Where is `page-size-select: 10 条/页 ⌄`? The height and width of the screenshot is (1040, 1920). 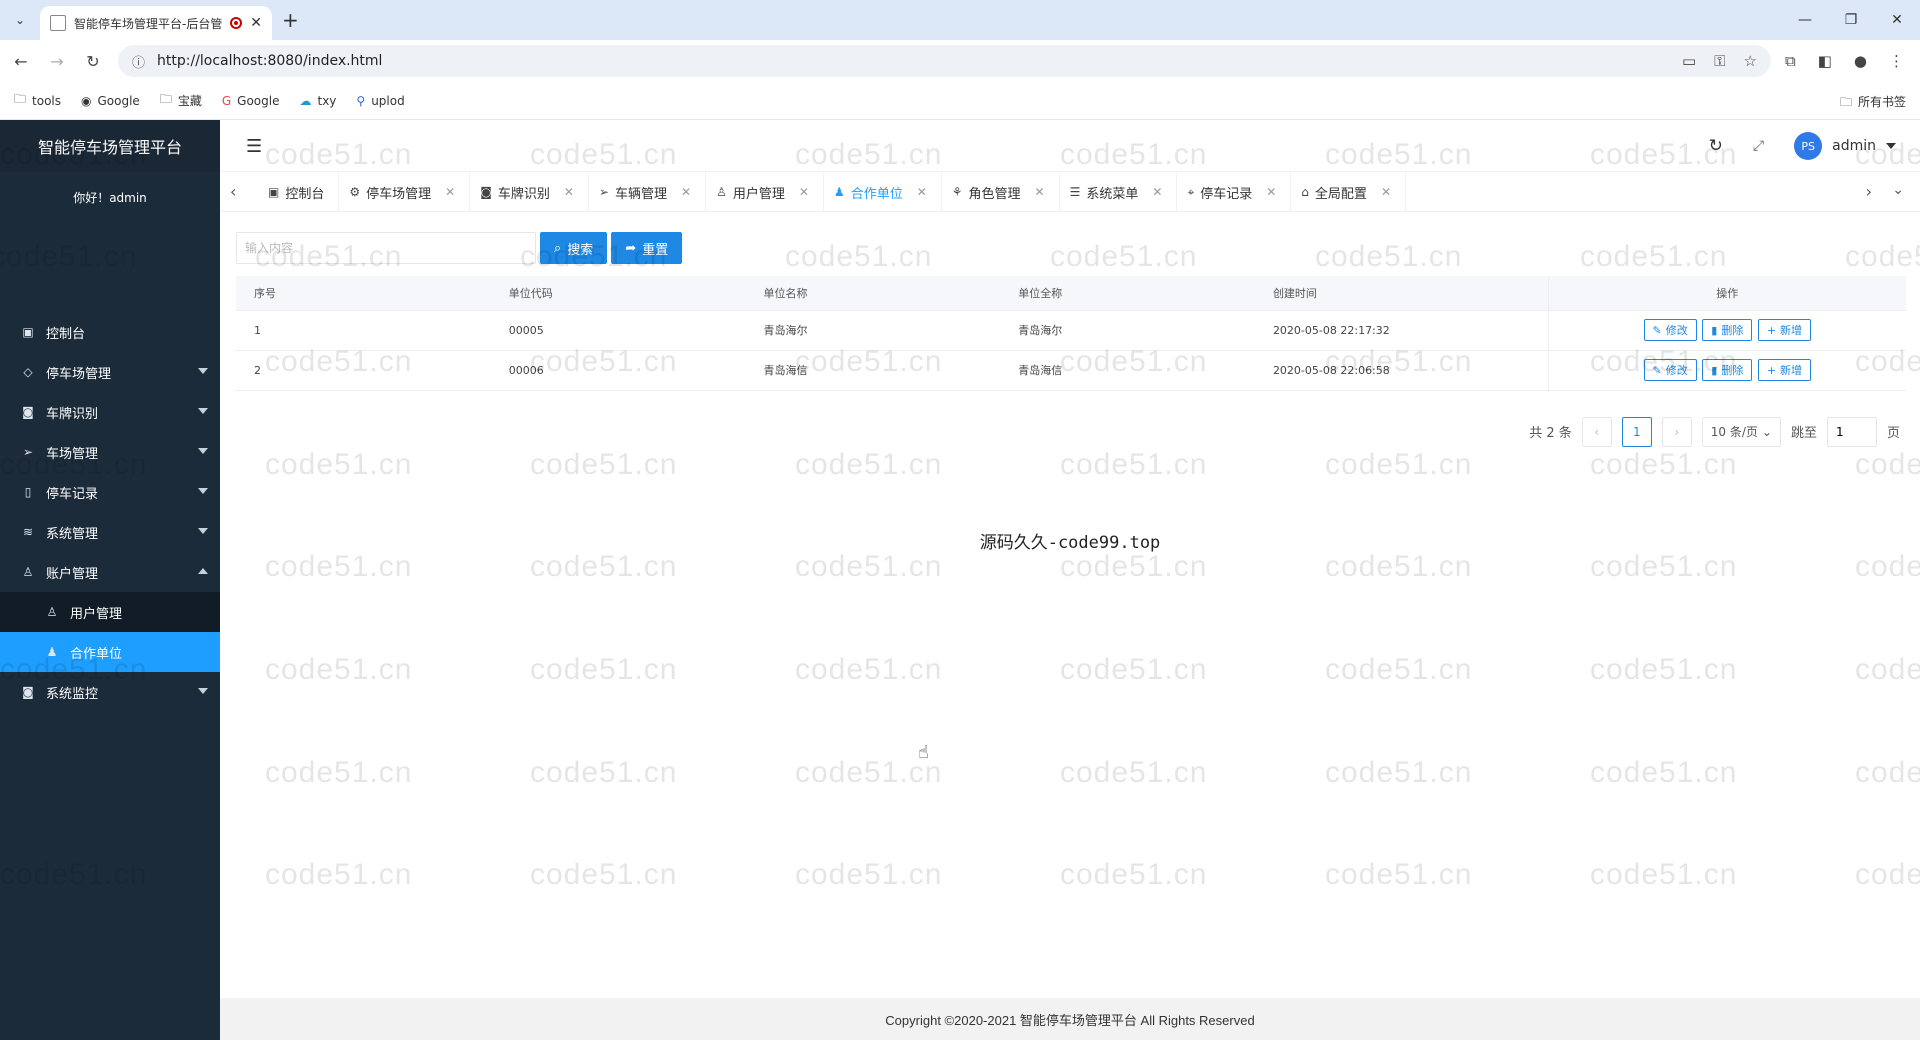
page-size-select: 10 条/页 ⌄ is located at coordinates (1741, 431).